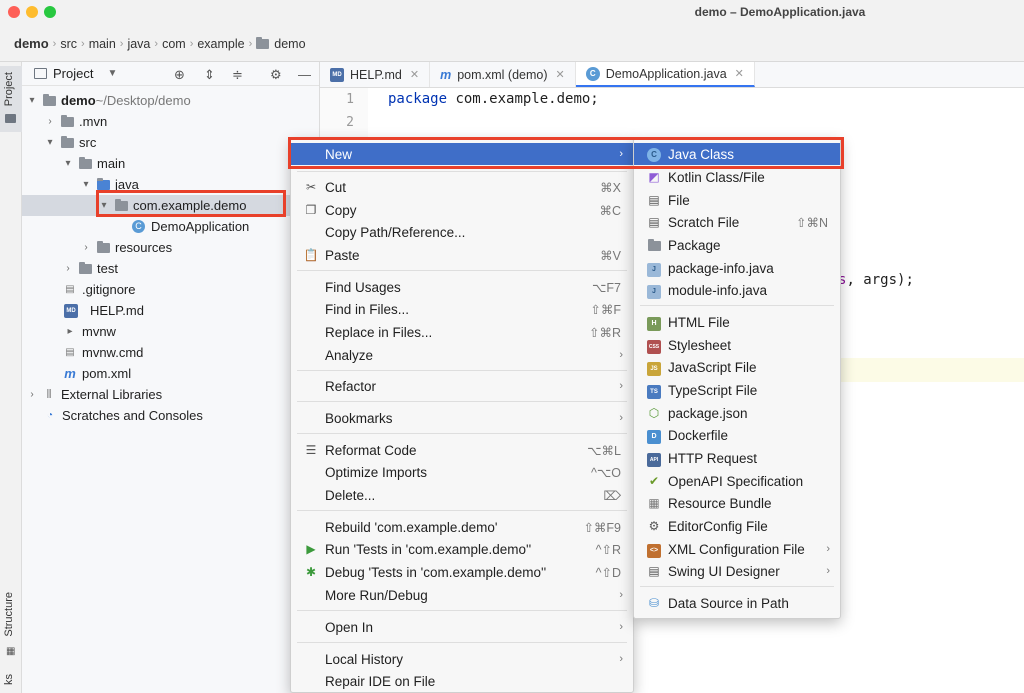 Image resolution: width=1024 pixels, height=693 pixels. Describe the element at coordinates (737, 322) in the screenshot. I see `submenu-item-html: H HTML File` at that location.